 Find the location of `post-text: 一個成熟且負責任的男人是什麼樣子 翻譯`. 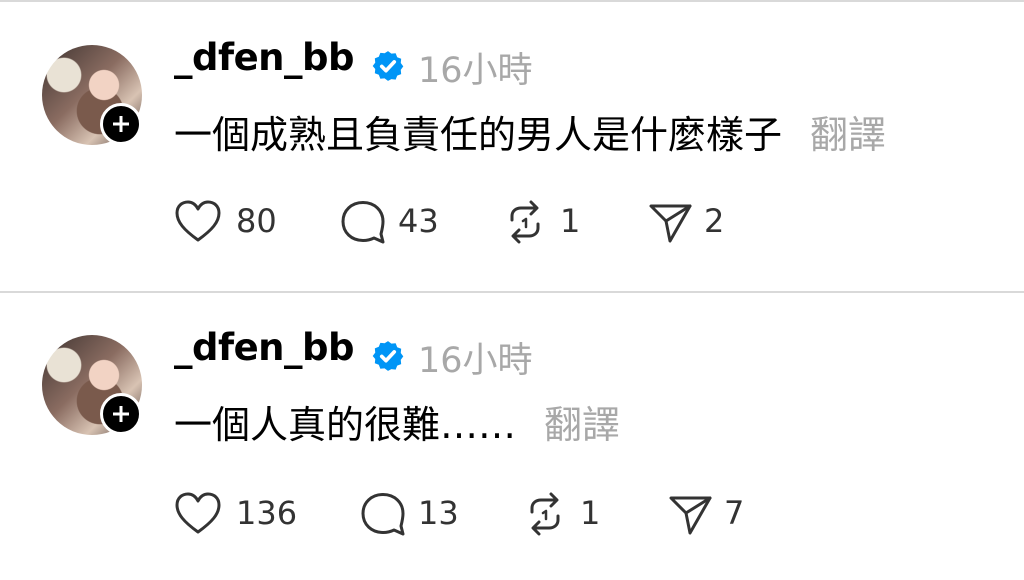

post-text: 一個成熟且負責任的男人是什麼樣子 翻譯 is located at coordinates (530, 131).